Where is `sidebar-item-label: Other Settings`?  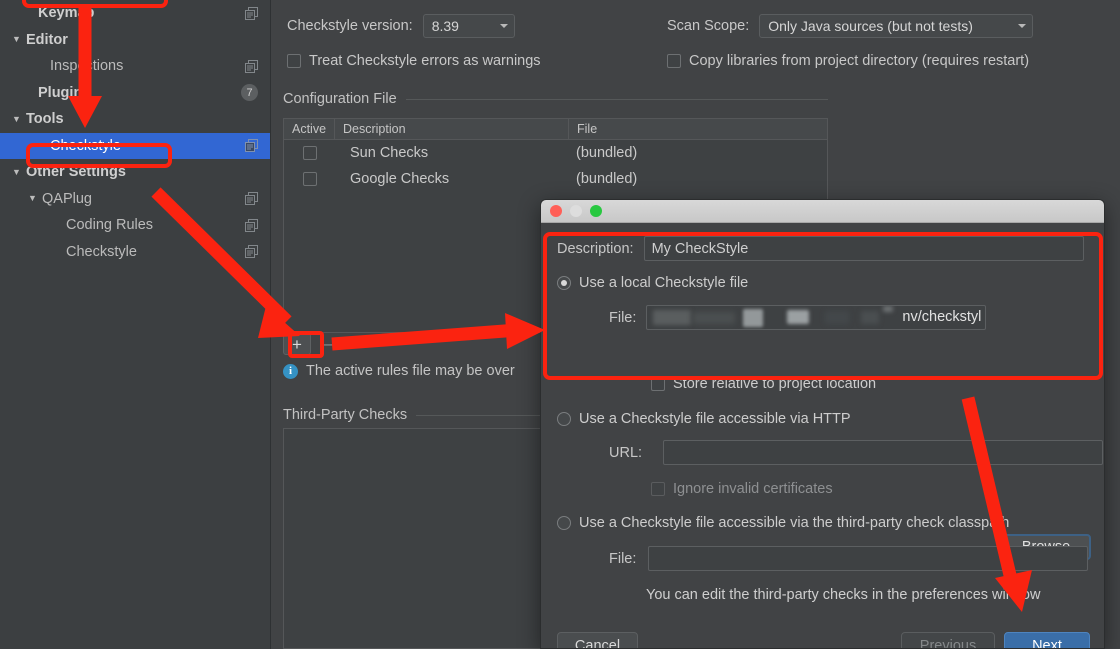 sidebar-item-label: Other Settings is located at coordinates (76, 172).